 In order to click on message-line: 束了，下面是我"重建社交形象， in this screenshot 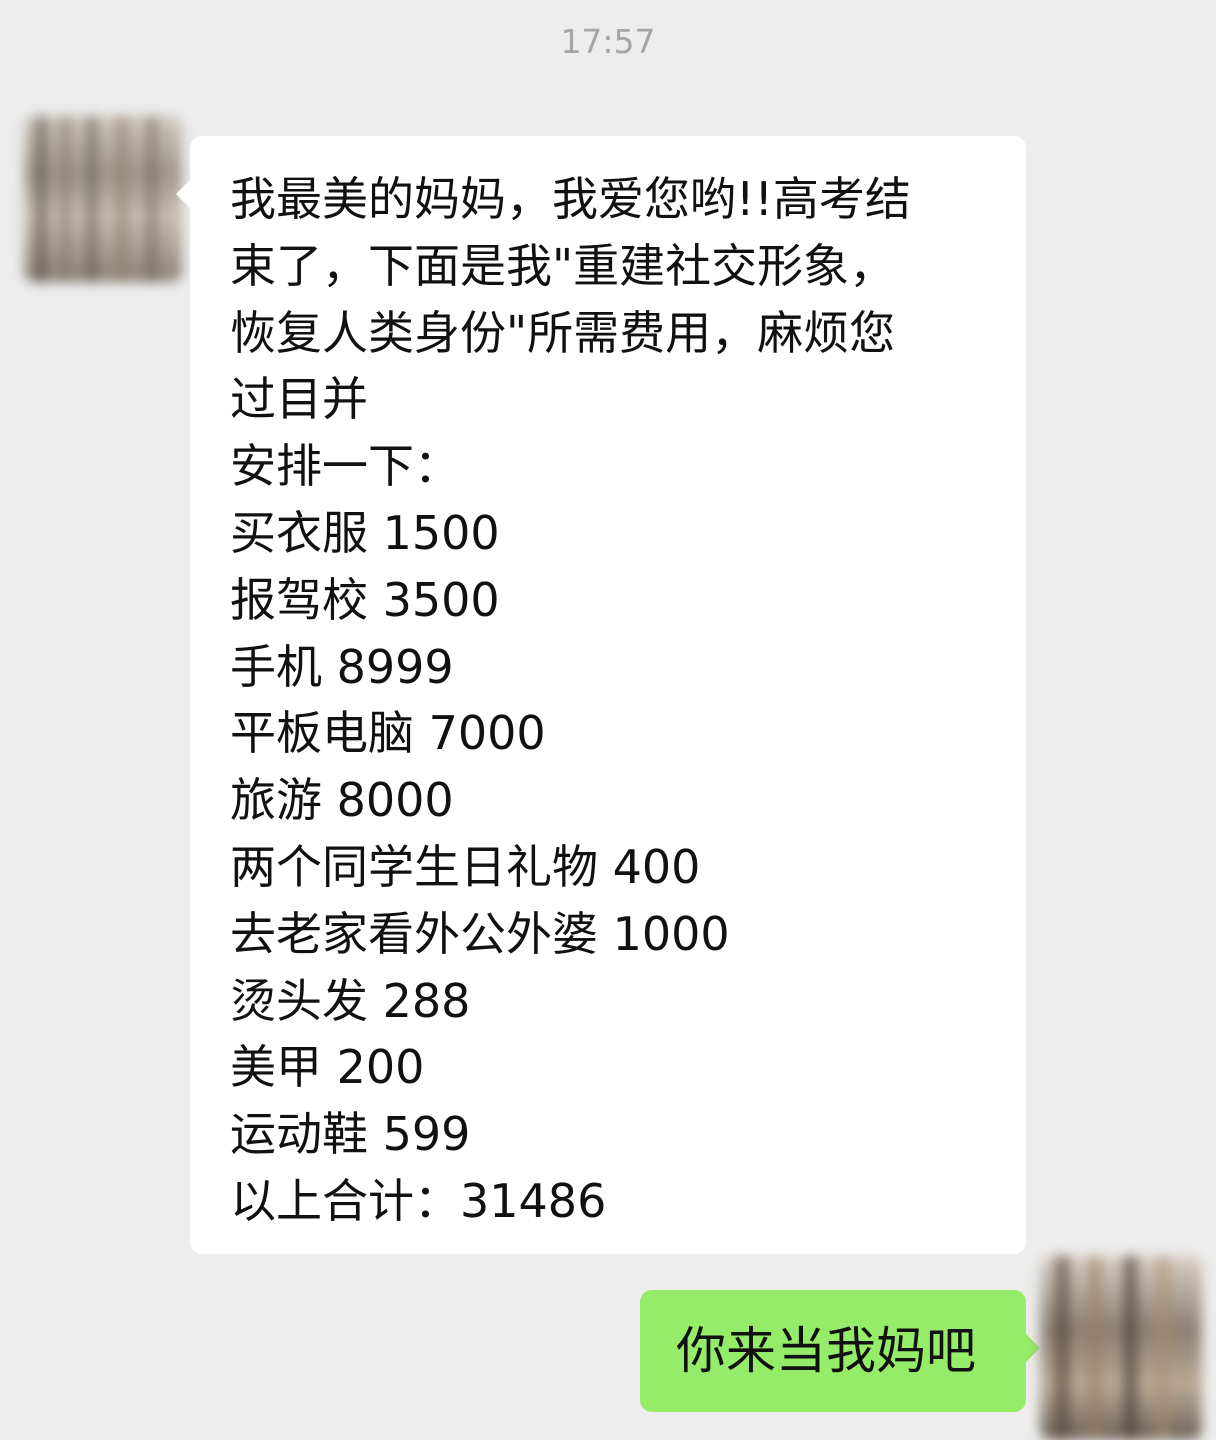, I will do `click(563, 265)`.